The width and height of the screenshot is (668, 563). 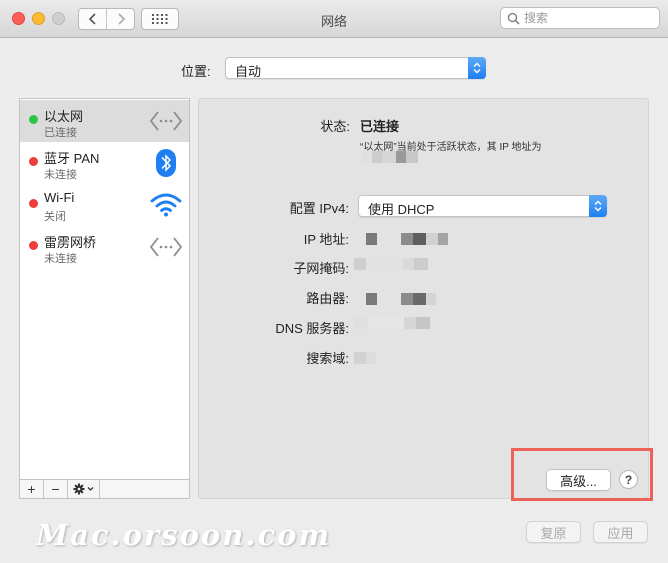 What do you see at coordinates (196, 71) in the screenshot?
I see `location-label: 位置:` at bounding box center [196, 71].